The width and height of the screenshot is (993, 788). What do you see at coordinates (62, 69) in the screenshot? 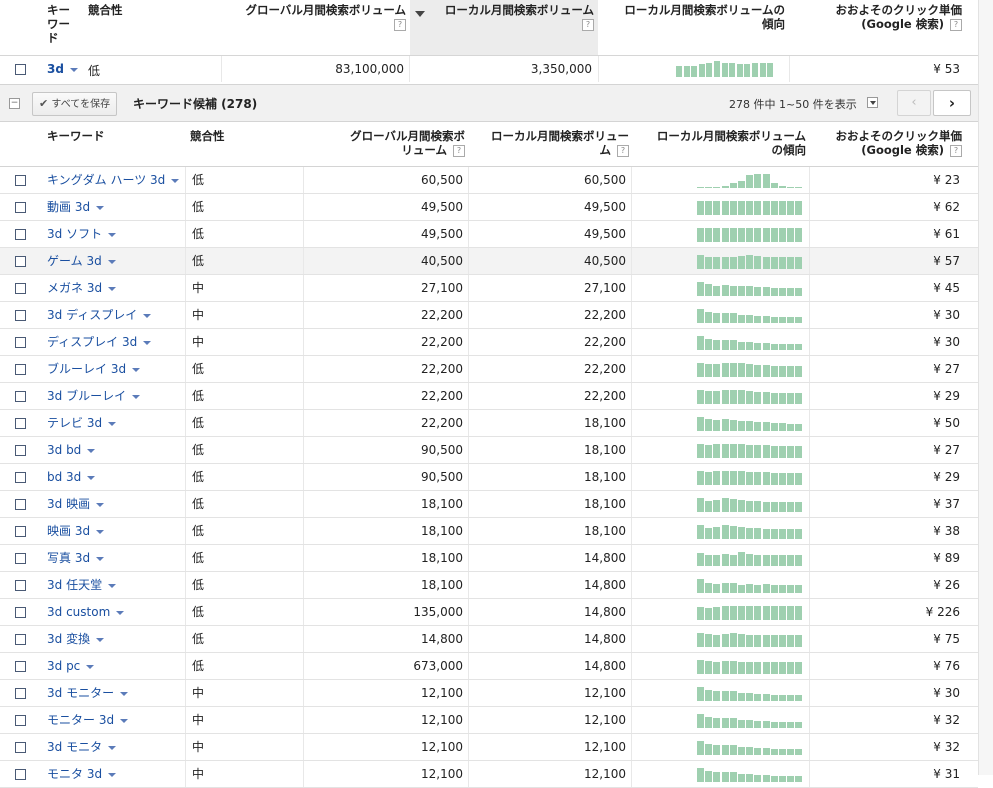
I see `searched-keyword-link: 3d` at bounding box center [62, 69].